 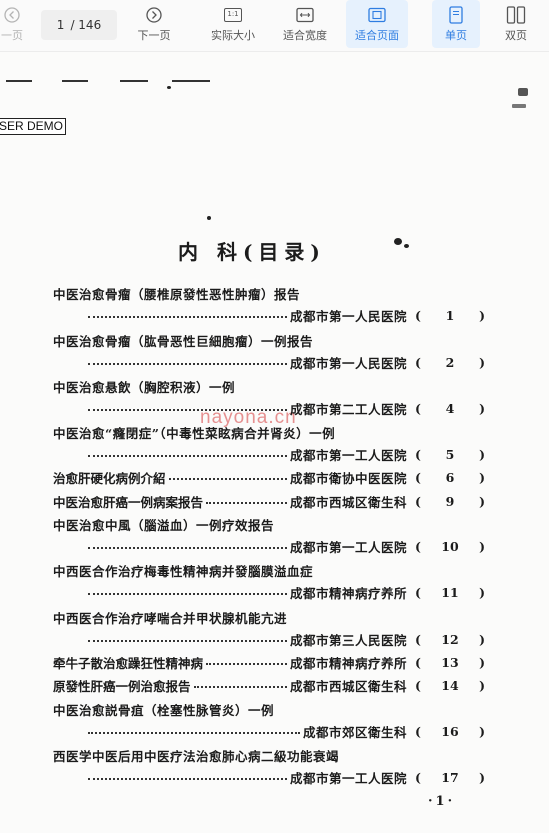 I want to click on entry-title: 中西医合作治疗哮喘合并甲状腺机能亢进, so click(x=170, y=618).